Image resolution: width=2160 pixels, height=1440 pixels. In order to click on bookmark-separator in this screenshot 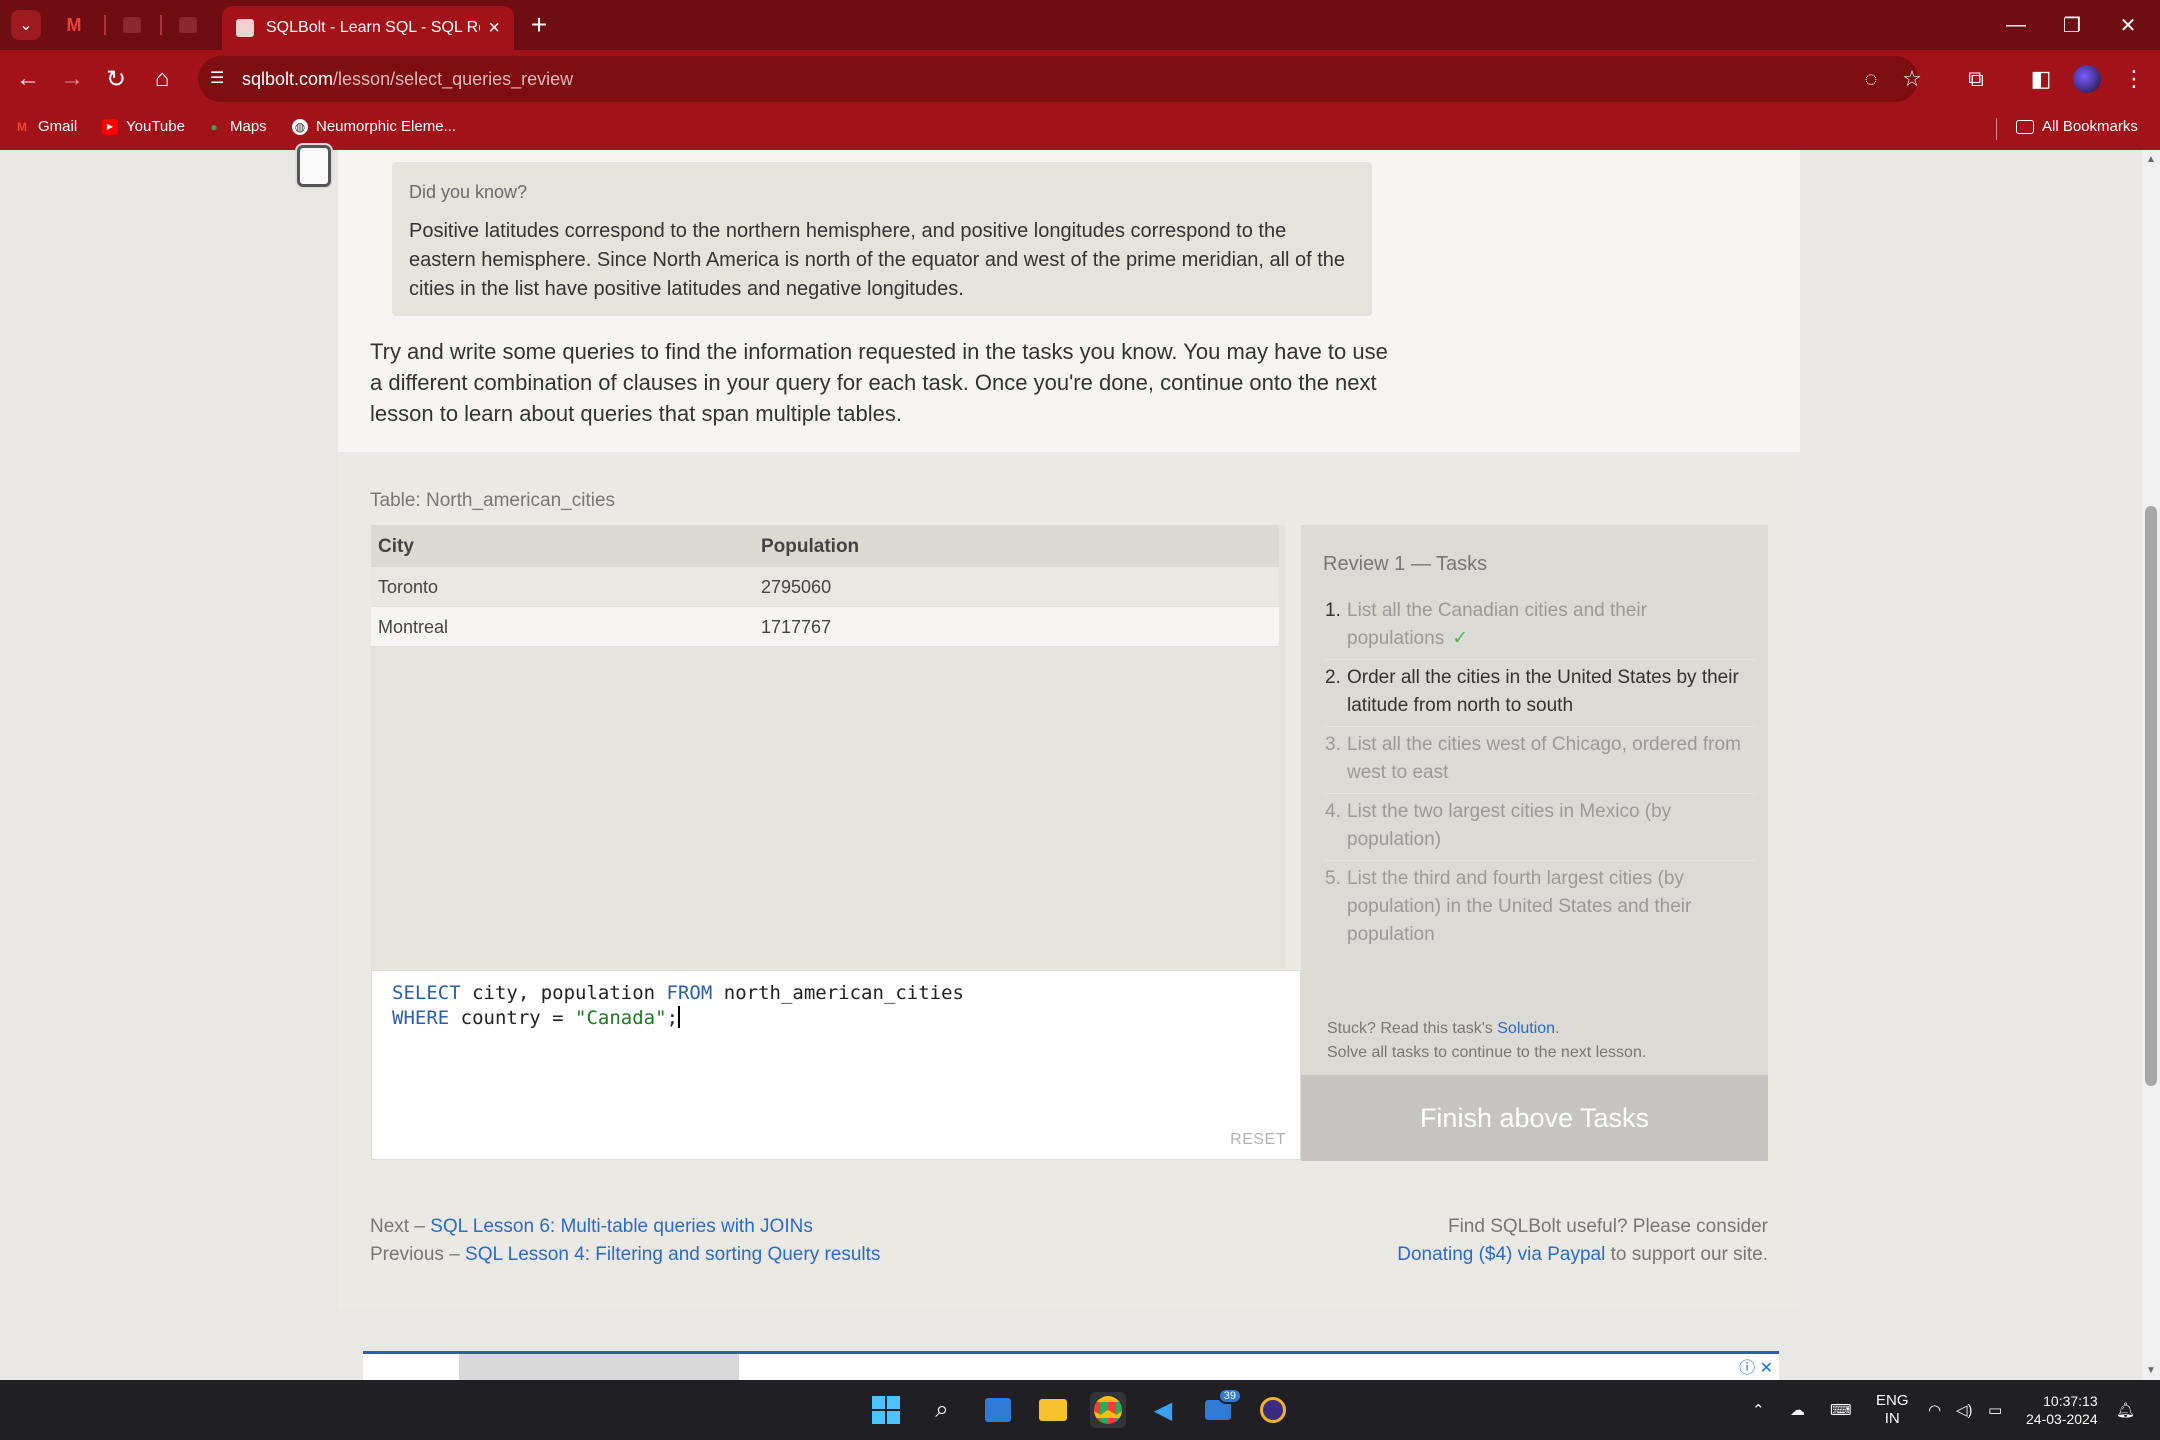, I will do `click(1996, 129)`.